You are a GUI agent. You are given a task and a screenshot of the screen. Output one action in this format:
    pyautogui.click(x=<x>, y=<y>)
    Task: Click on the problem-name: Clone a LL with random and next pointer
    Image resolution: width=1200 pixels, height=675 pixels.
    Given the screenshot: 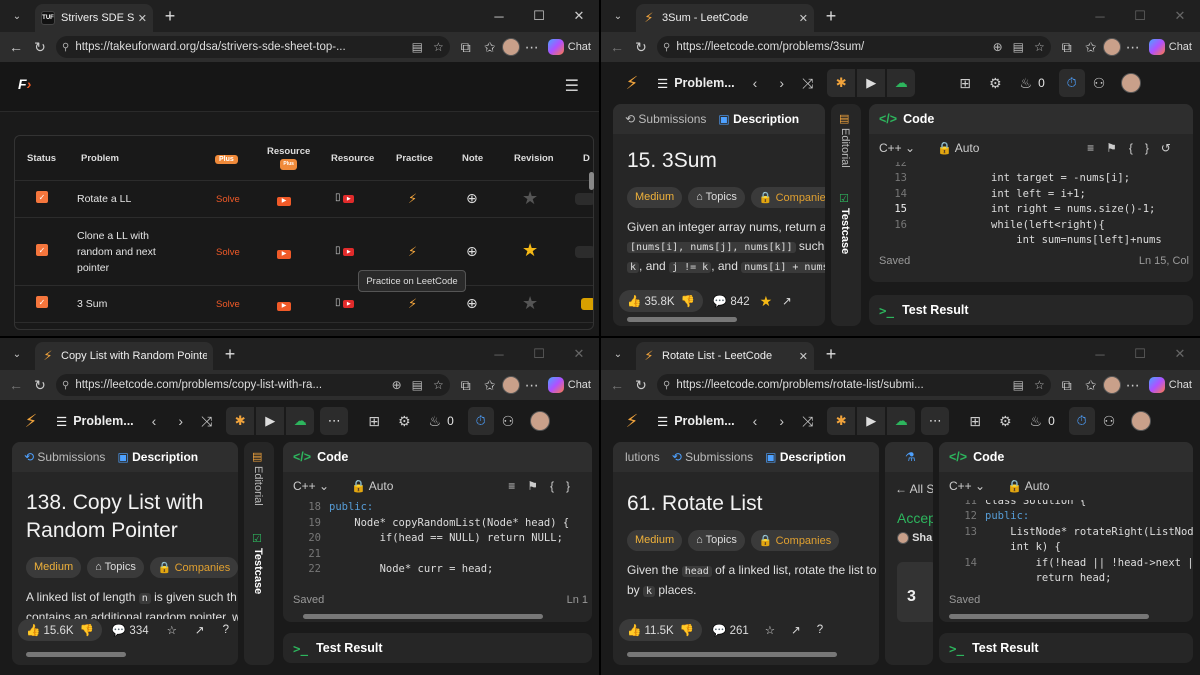 What is the action you would take?
    pyautogui.click(x=127, y=252)
    